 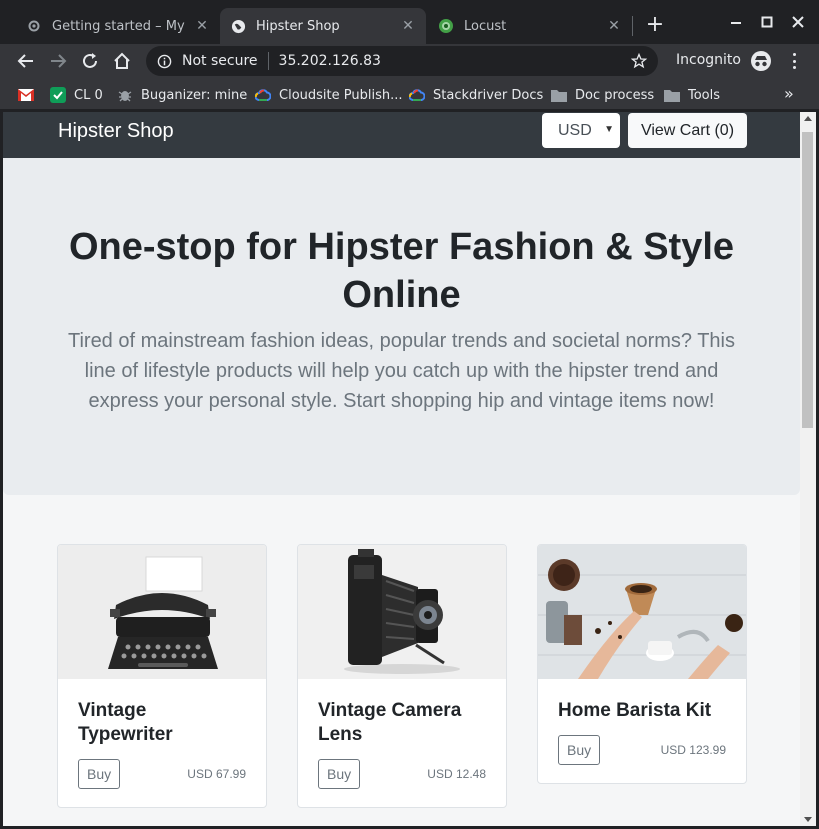 What do you see at coordinates (798, 22) in the screenshot?
I see `close-window-button` at bounding box center [798, 22].